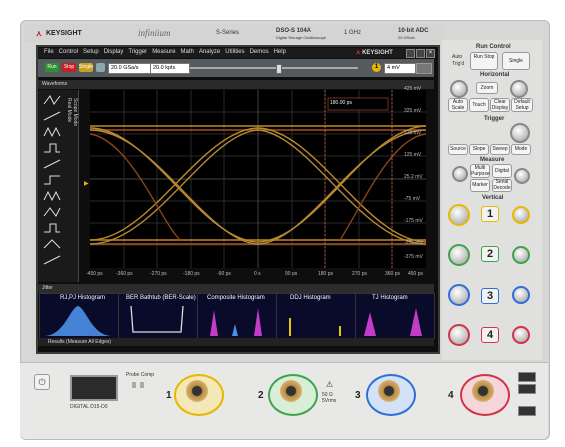 The height and width of the screenshot is (447, 565). I want to click on multipurpose-button: Multi Purpose, so click(480, 171).